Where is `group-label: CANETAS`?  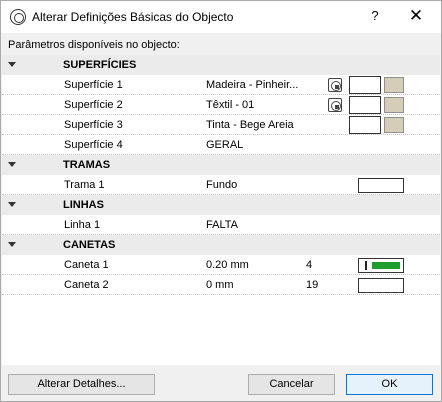
group-label: CANETAS is located at coordinates (89, 245).